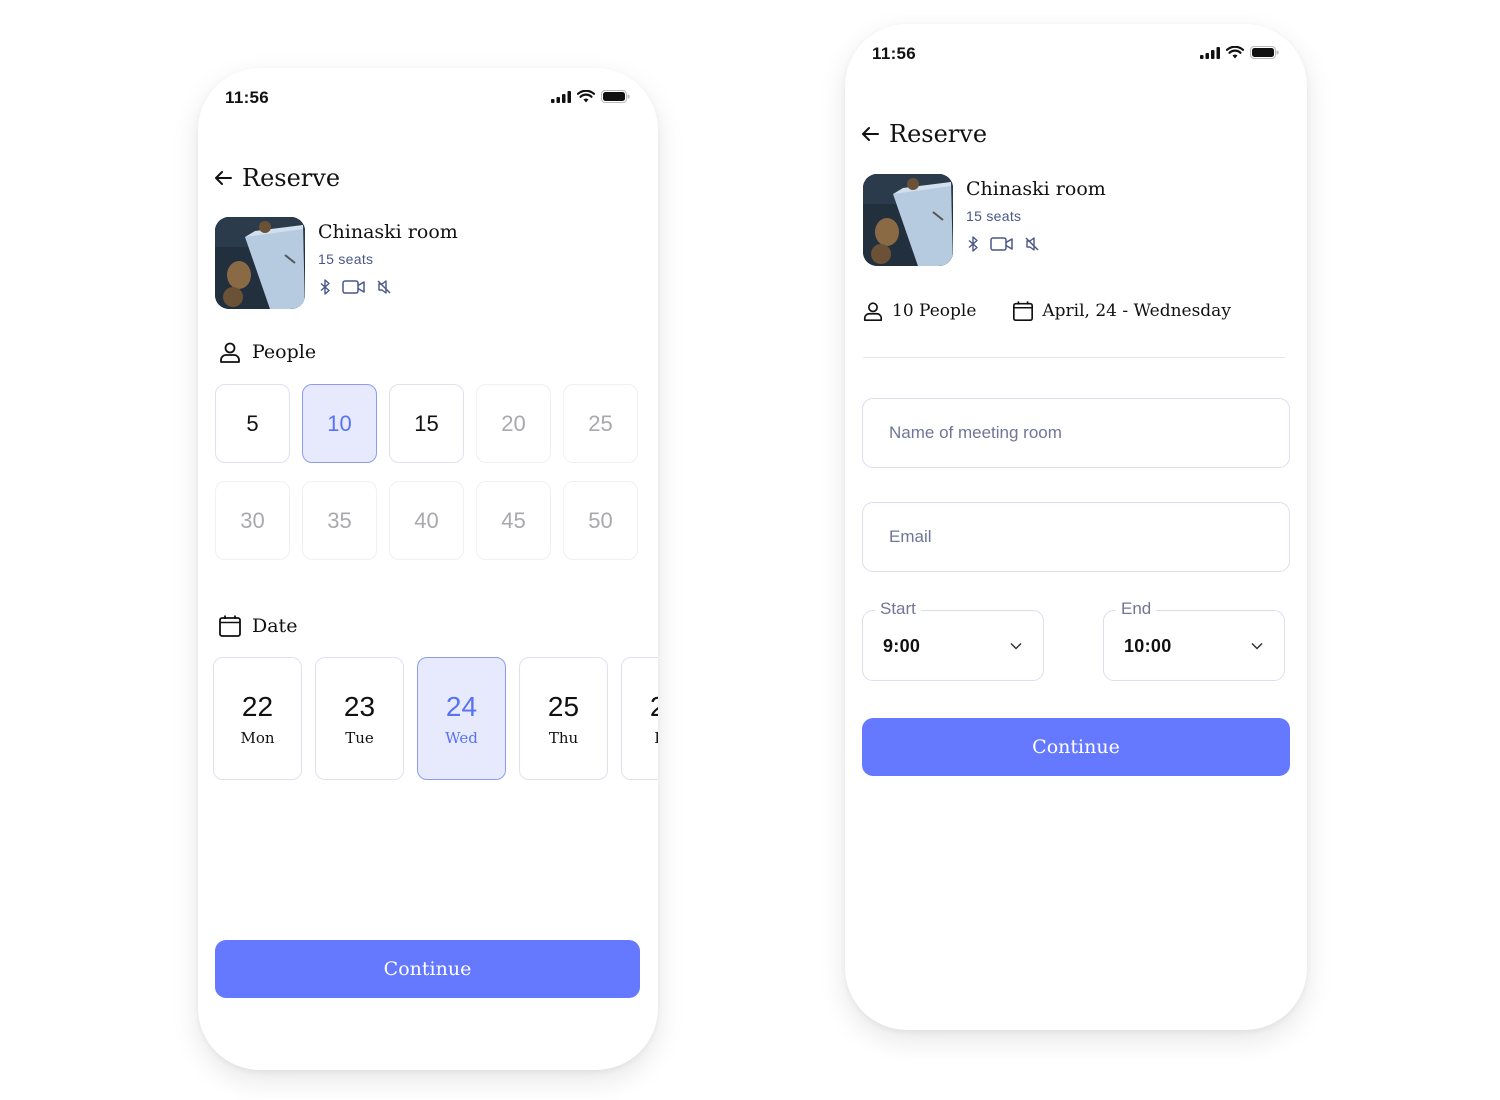 Image resolution: width=1500 pixels, height=1100 pixels. I want to click on end-time-select: End 10:00, so click(1194, 640).